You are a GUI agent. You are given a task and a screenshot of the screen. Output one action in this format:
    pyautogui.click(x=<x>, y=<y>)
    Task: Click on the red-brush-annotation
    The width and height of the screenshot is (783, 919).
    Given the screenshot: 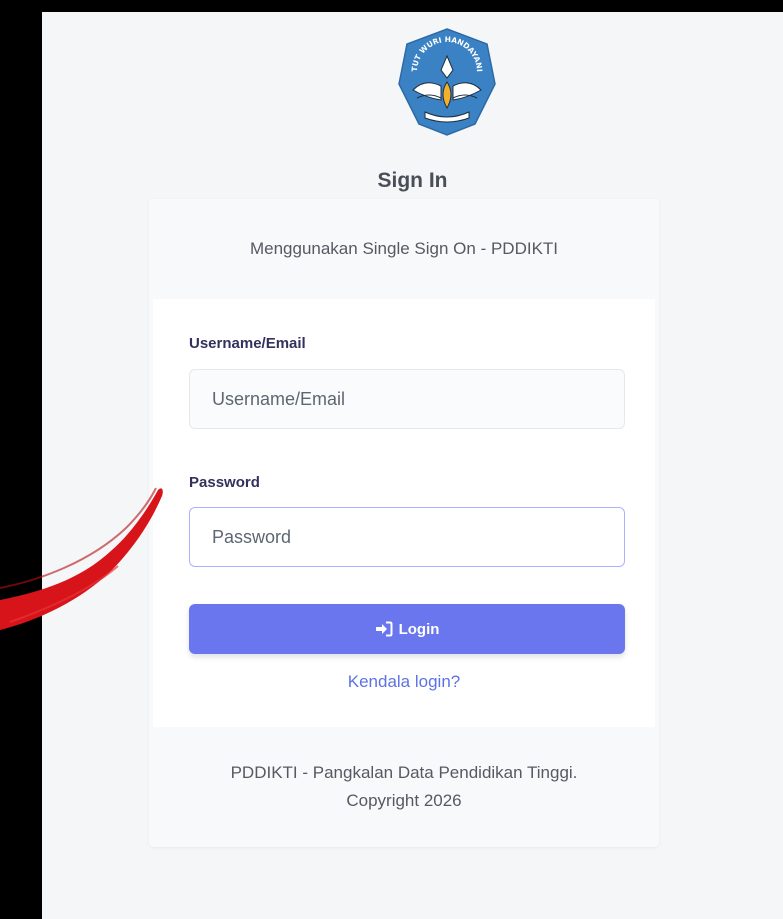 What is the action you would take?
    pyautogui.click(x=81, y=558)
    